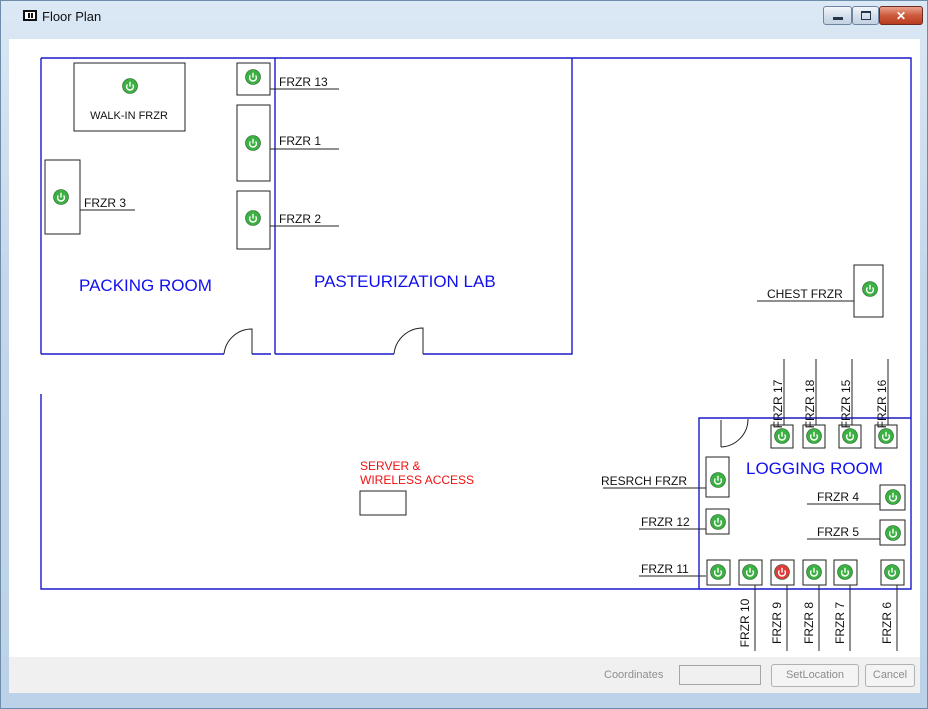 The height and width of the screenshot is (709, 928). What do you see at coordinates (718, 572) in the screenshot?
I see `frzr11-status-power-icon` at bounding box center [718, 572].